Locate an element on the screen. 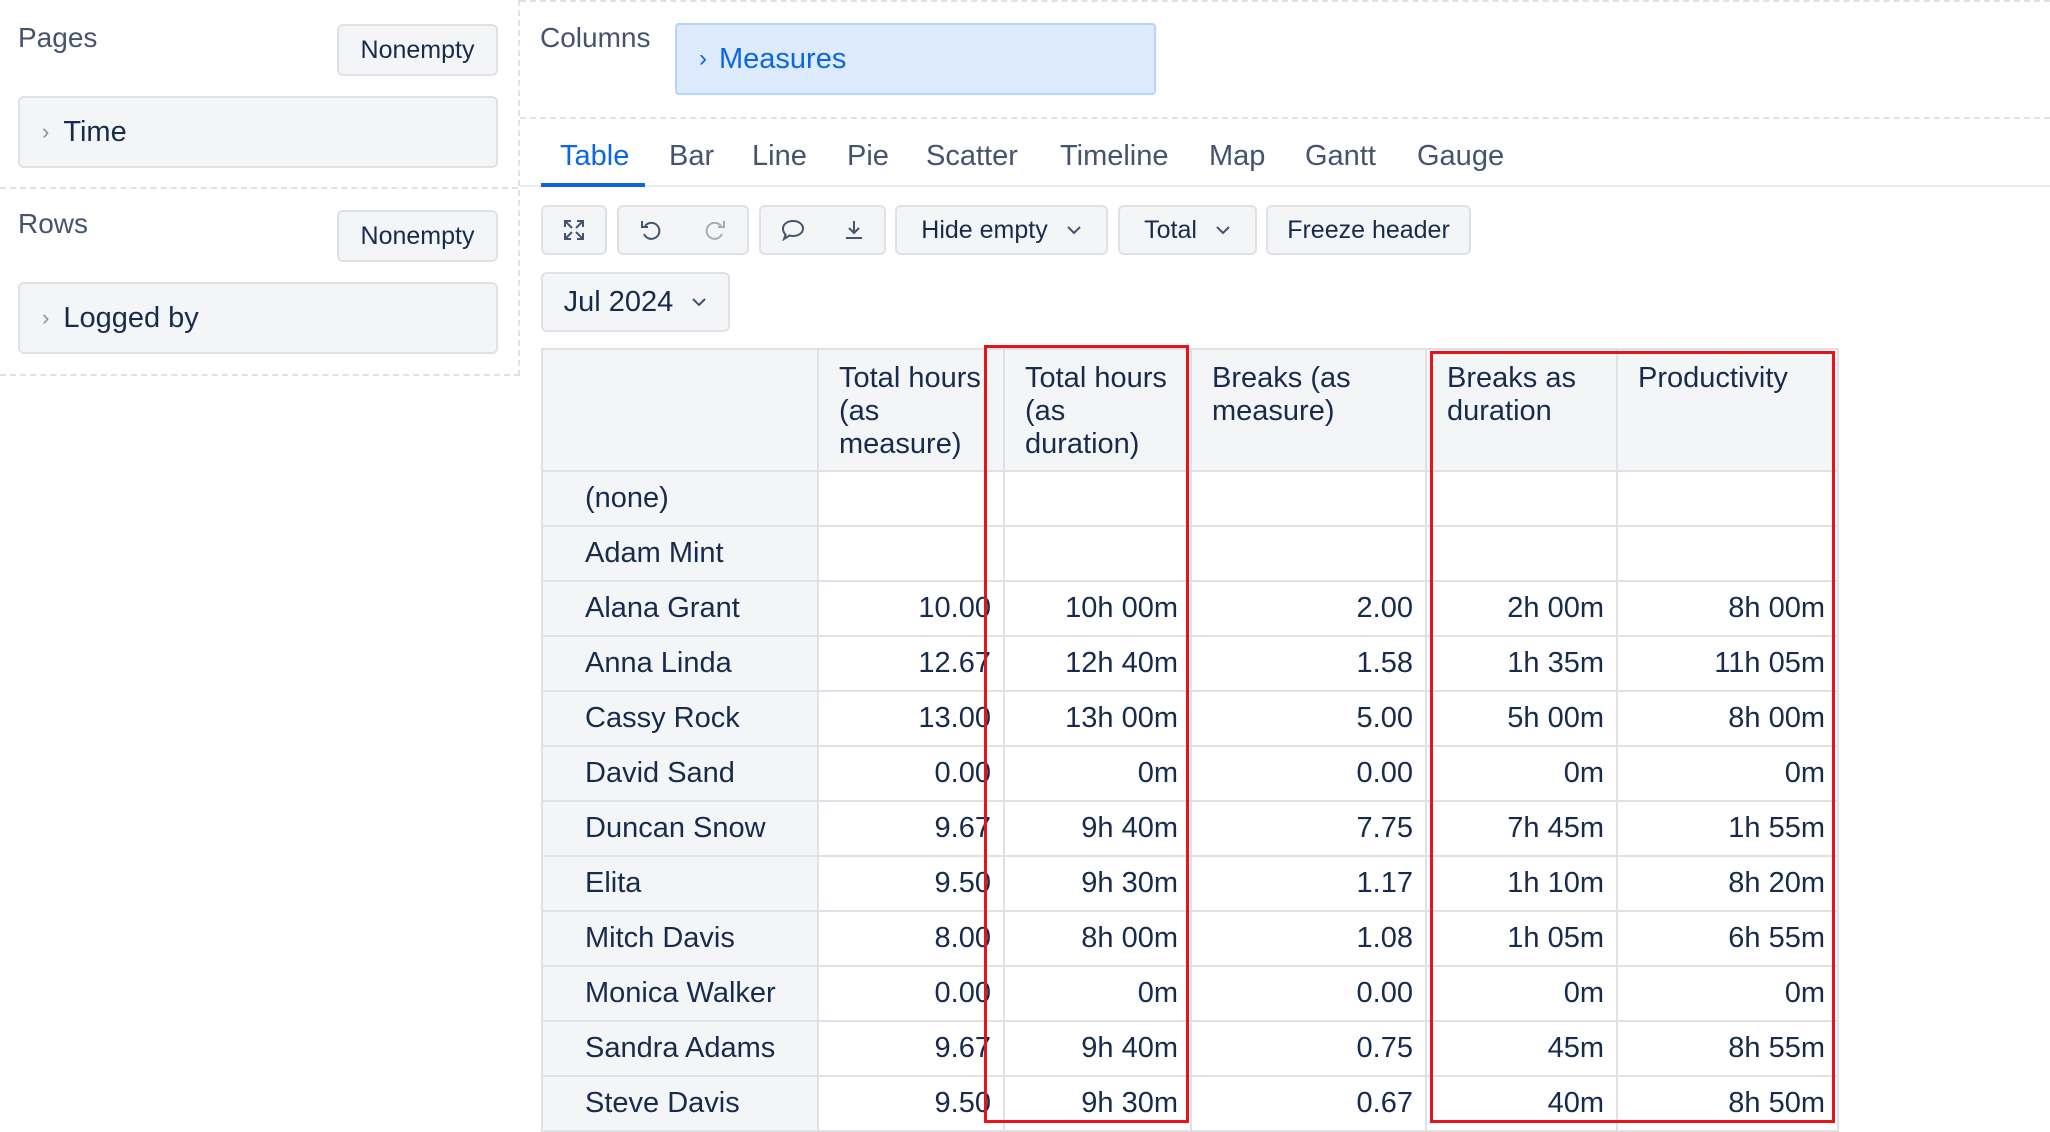 The width and height of the screenshot is (2050, 1132). undo-icon is located at coordinates (651, 230).